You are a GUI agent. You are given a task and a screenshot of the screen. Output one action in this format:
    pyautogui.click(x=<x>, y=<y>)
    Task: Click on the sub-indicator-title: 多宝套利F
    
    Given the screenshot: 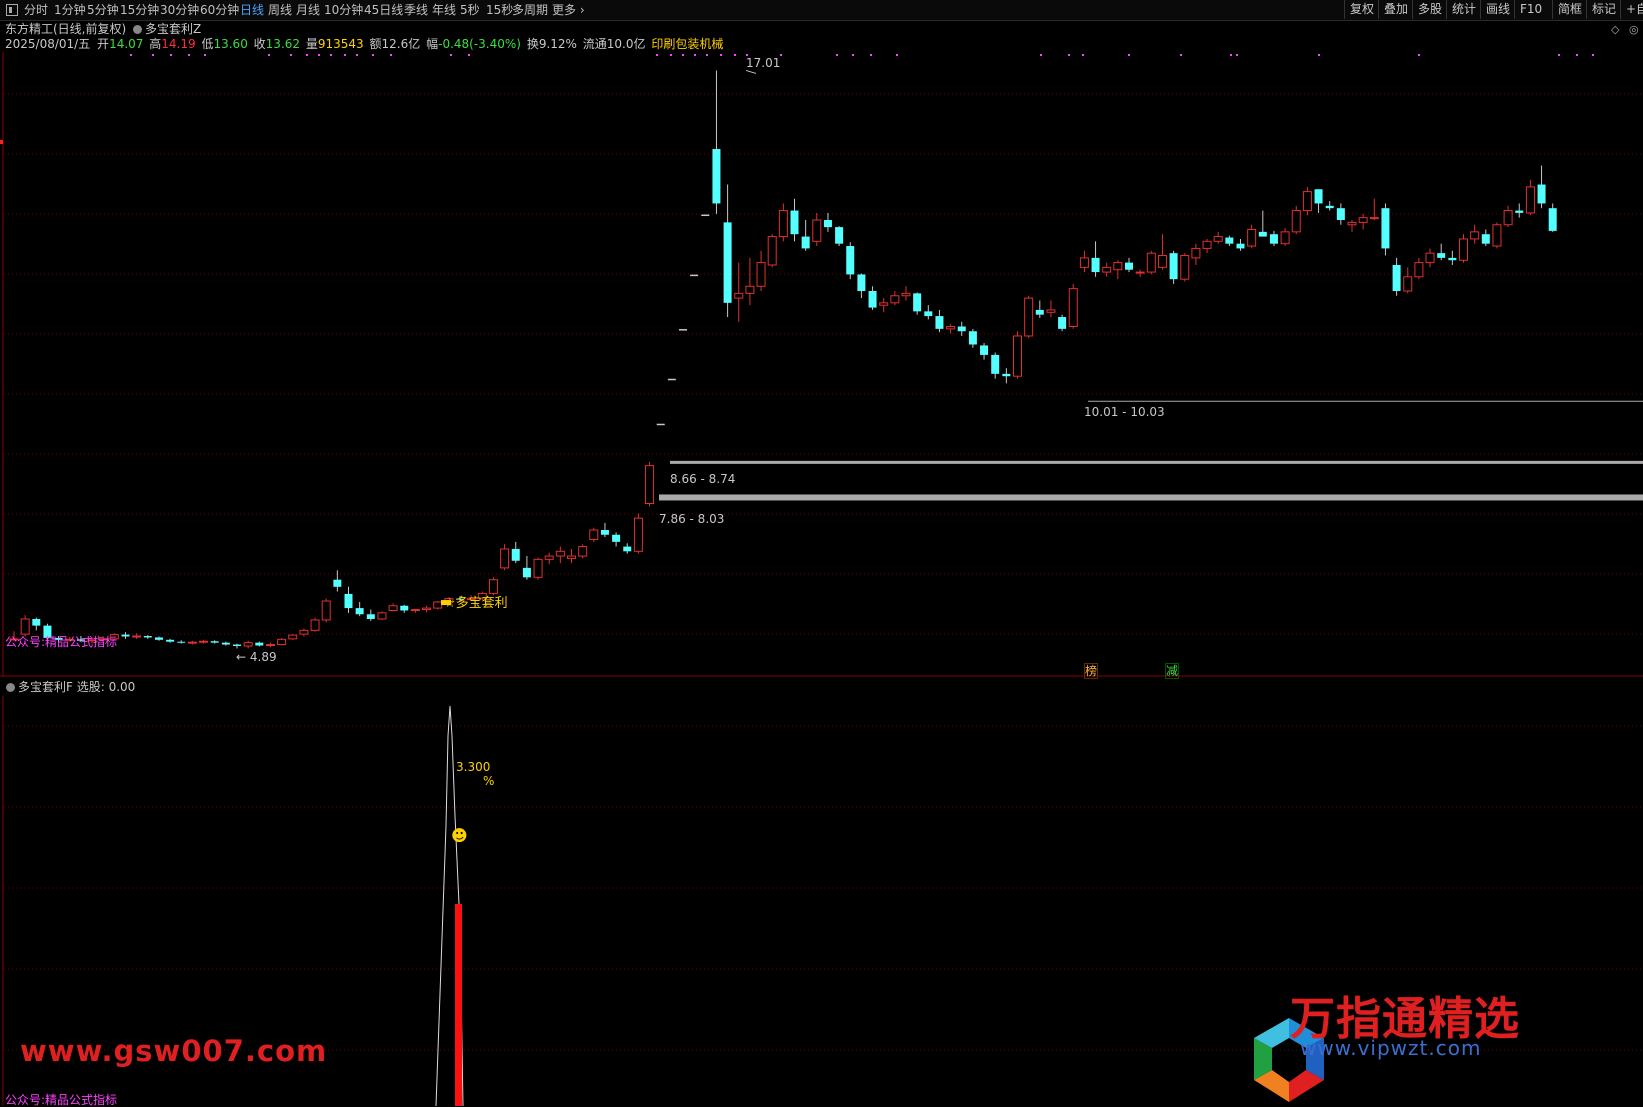 What is the action you would take?
    pyautogui.click(x=45, y=687)
    